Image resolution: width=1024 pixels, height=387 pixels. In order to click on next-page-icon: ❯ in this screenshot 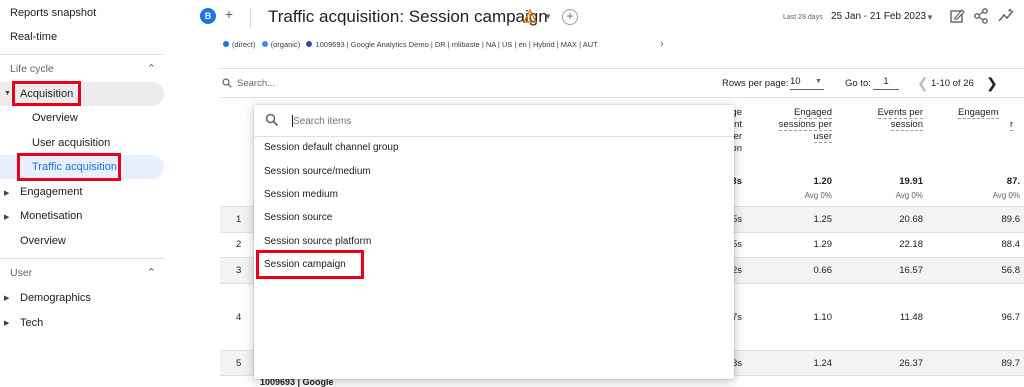, I will do `click(992, 83)`.